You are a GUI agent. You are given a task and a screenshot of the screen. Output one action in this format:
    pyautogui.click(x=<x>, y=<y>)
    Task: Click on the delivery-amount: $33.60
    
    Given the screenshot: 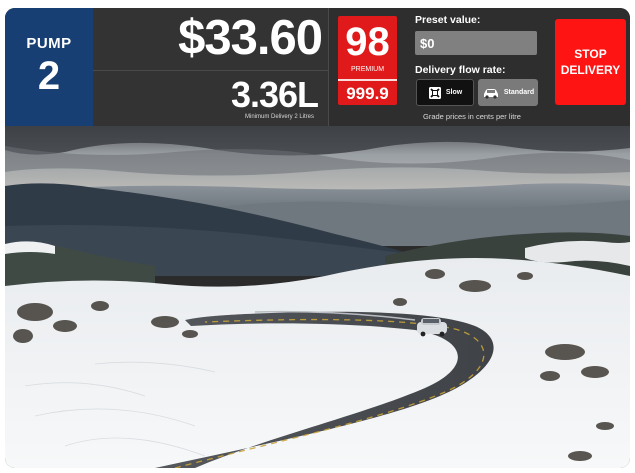 What is the action you would take?
    pyautogui.click(x=250, y=38)
    